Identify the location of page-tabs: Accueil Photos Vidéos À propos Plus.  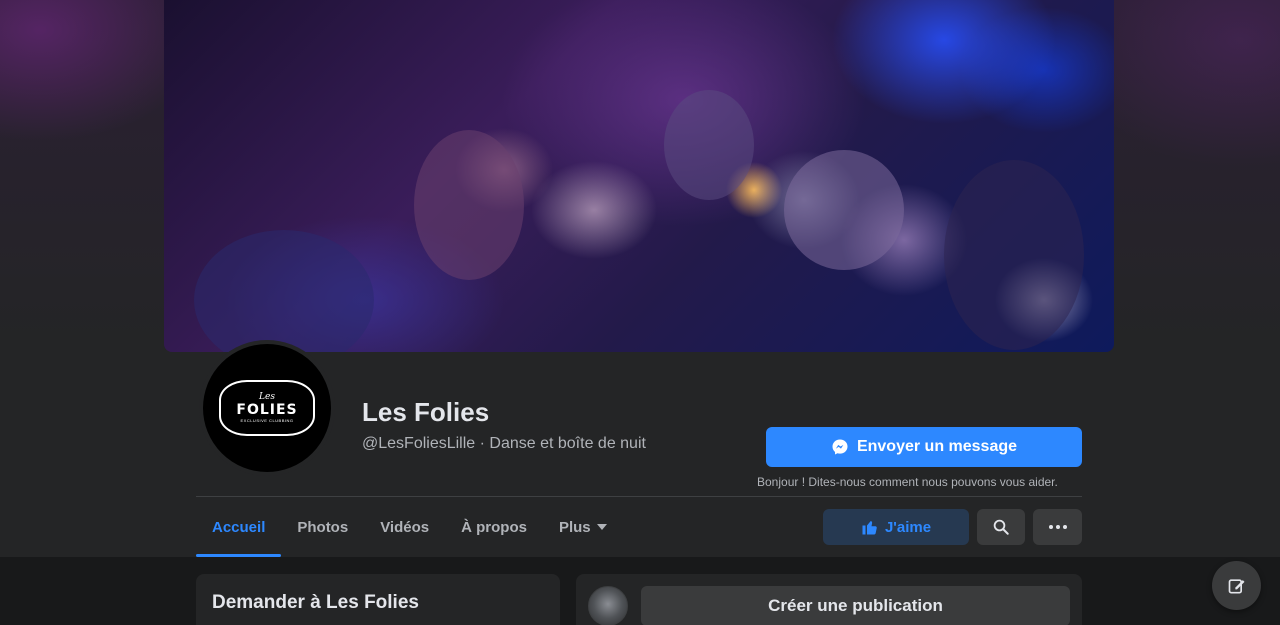
(409, 527).